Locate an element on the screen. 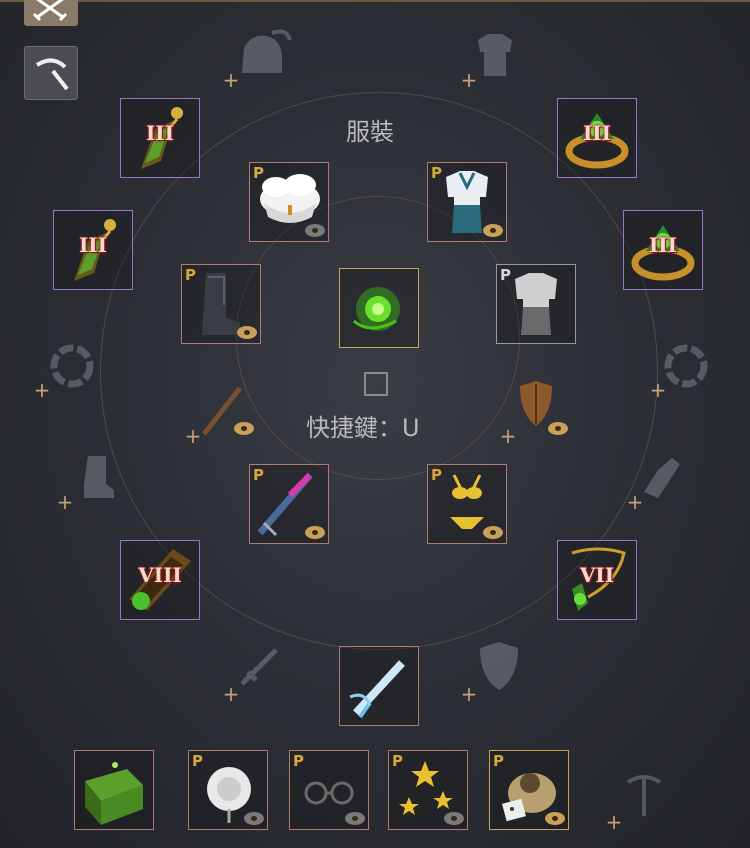  ring-slot-right-2: III is located at coordinates (663, 250).